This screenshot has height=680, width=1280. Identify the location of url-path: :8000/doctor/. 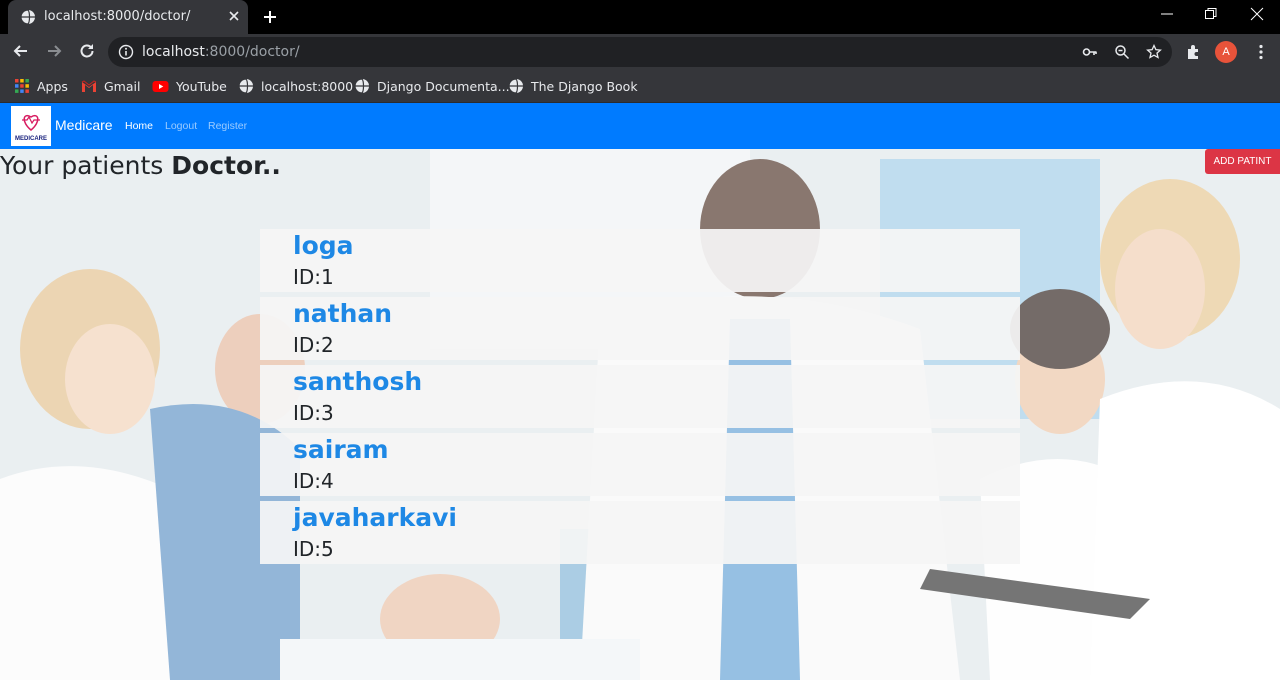
(252, 52).